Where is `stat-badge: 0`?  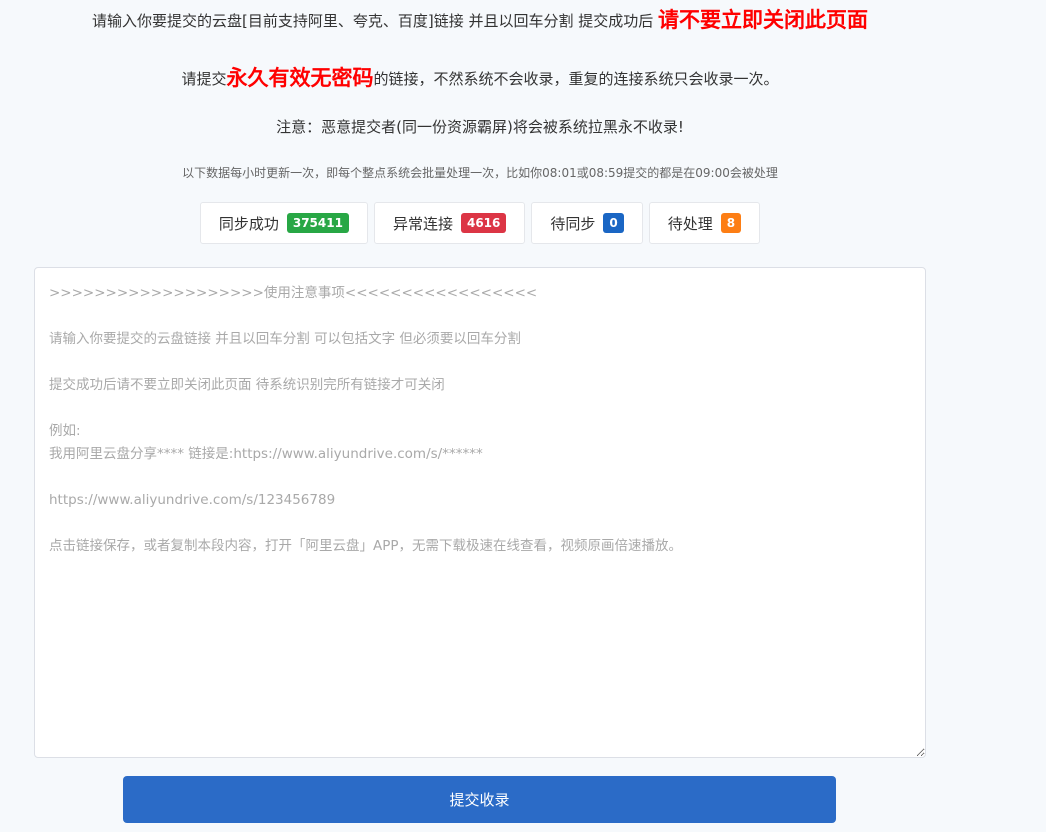 stat-badge: 0 is located at coordinates (613, 223).